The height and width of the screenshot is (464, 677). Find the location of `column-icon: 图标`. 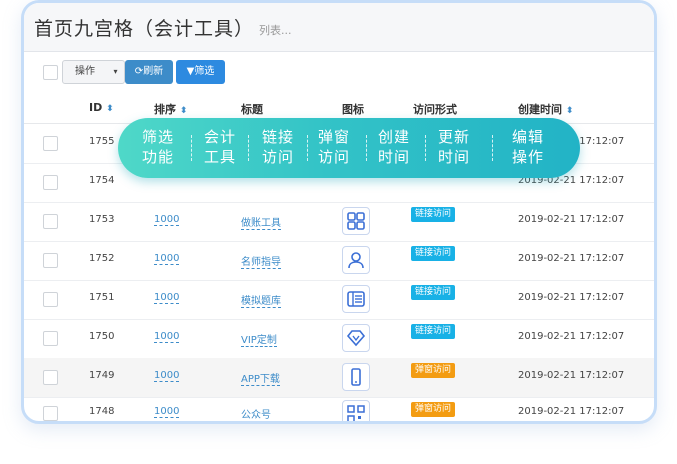

column-icon: 图标 is located at coordinates (353, 109).